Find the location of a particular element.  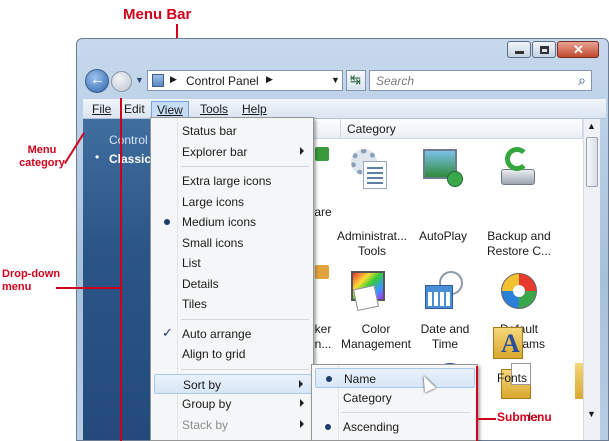

fonts-folder-icon: A is located at coordinates (510, 342).